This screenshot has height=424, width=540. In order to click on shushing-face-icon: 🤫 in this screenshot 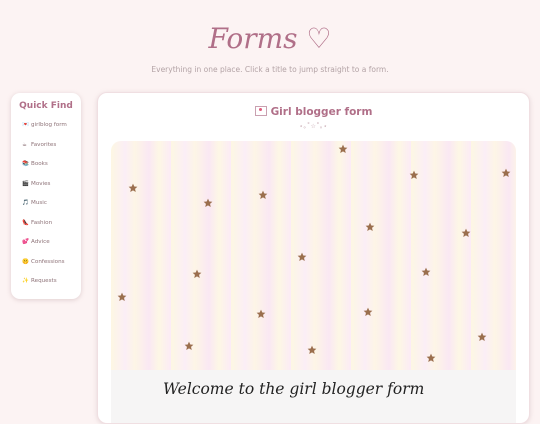, I will do `click(25, 261)`.